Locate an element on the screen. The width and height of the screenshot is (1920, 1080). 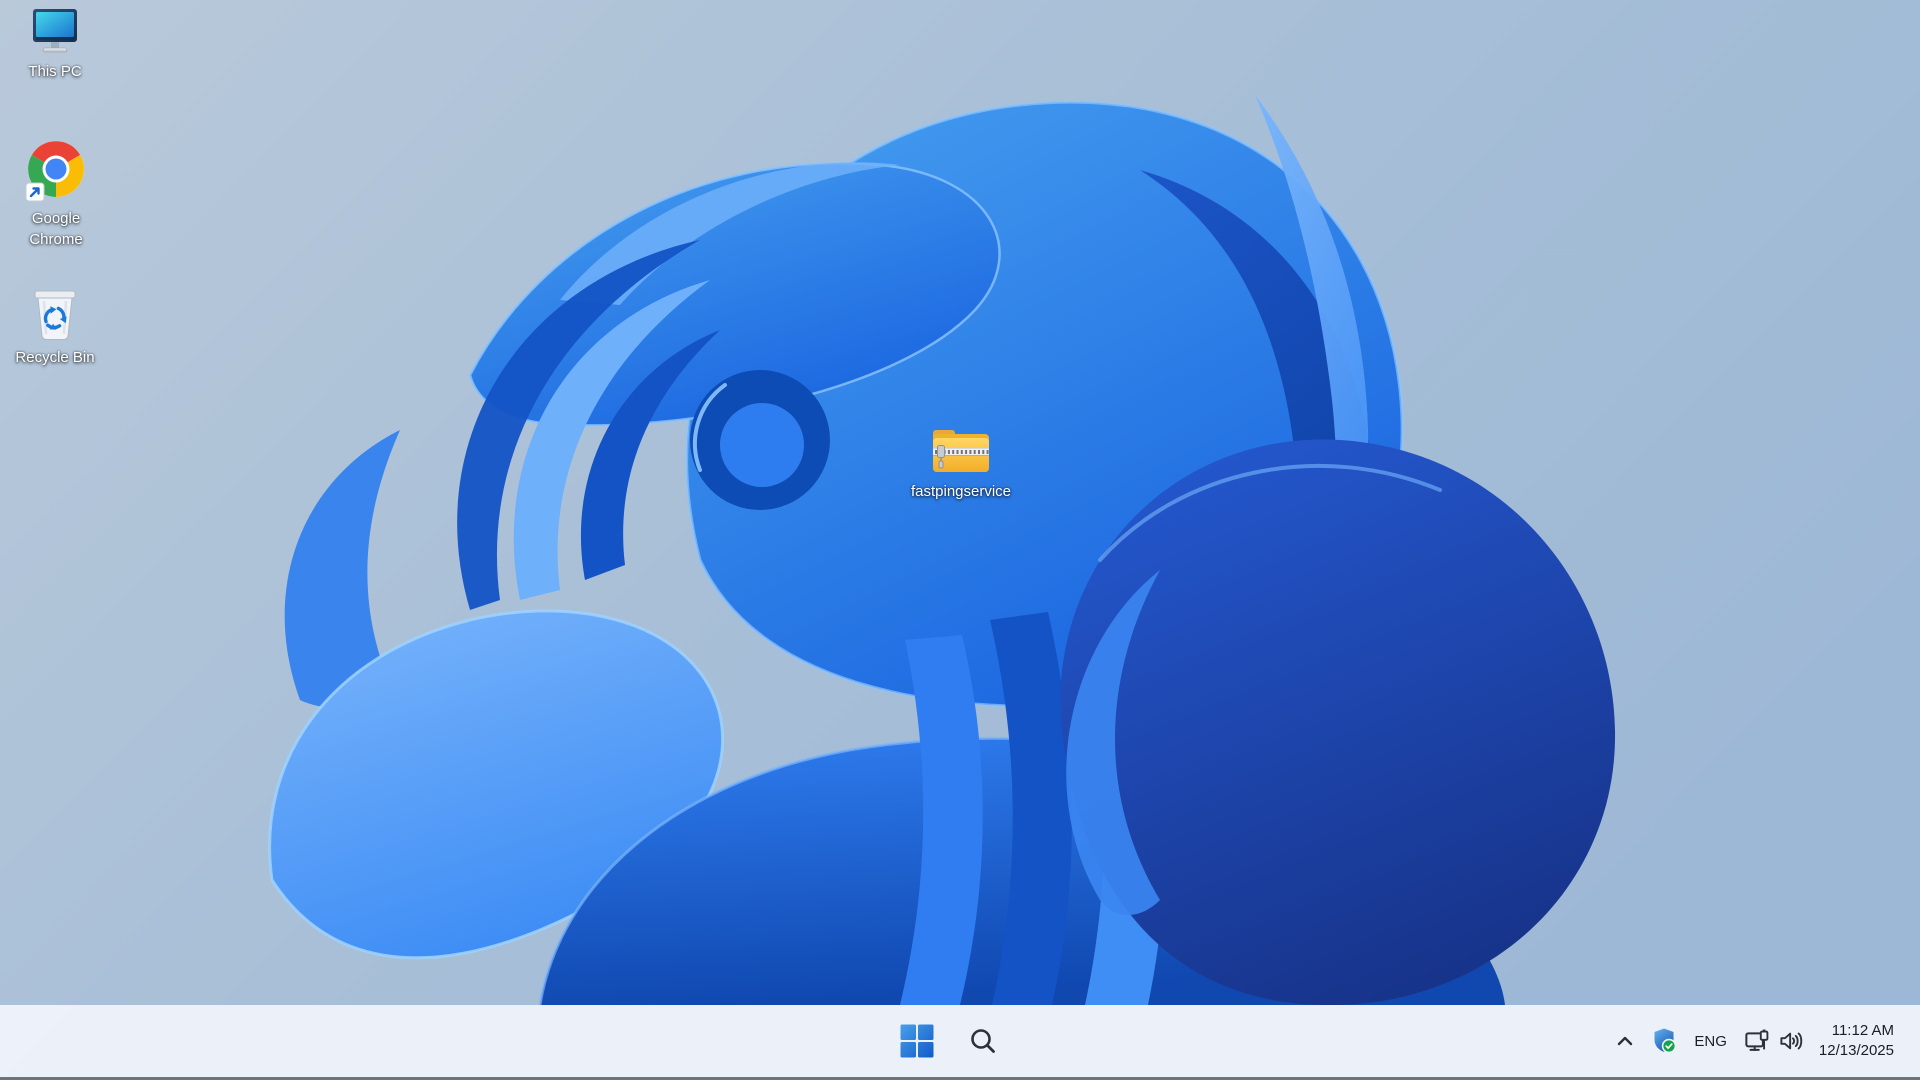
clock-button: 11:12 AM 12/13/2025 is located at coordinates (1856, 1041).